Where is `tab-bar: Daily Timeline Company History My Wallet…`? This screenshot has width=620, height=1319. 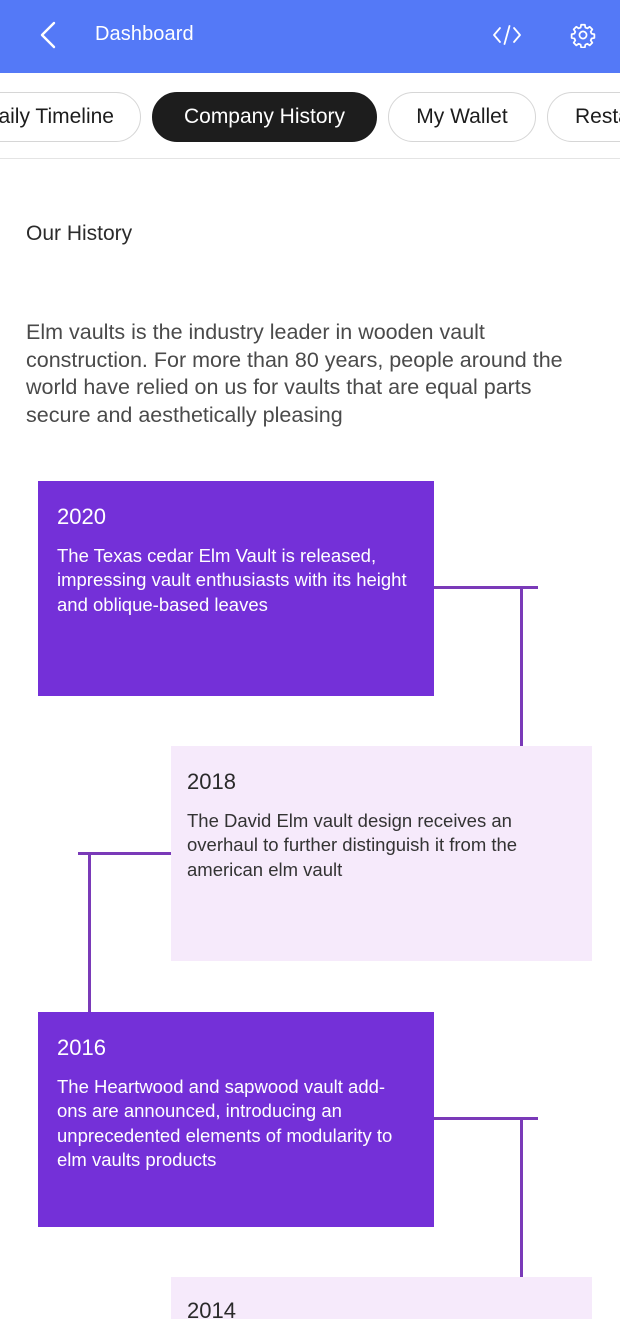 tab-bar: Daily Timeline Company History My Wallet… is located at coordinates (310, 116).